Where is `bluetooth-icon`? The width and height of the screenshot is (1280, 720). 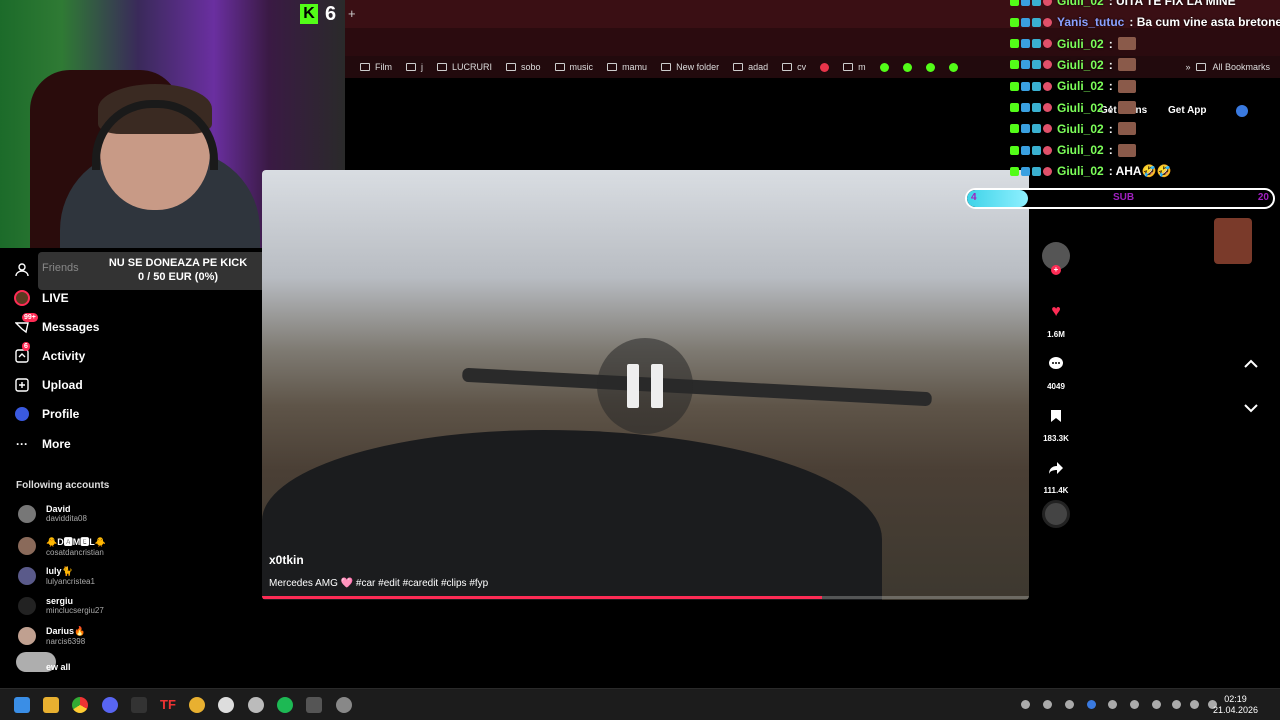
bluetooth-icon is located at coordinates (1091, 704).